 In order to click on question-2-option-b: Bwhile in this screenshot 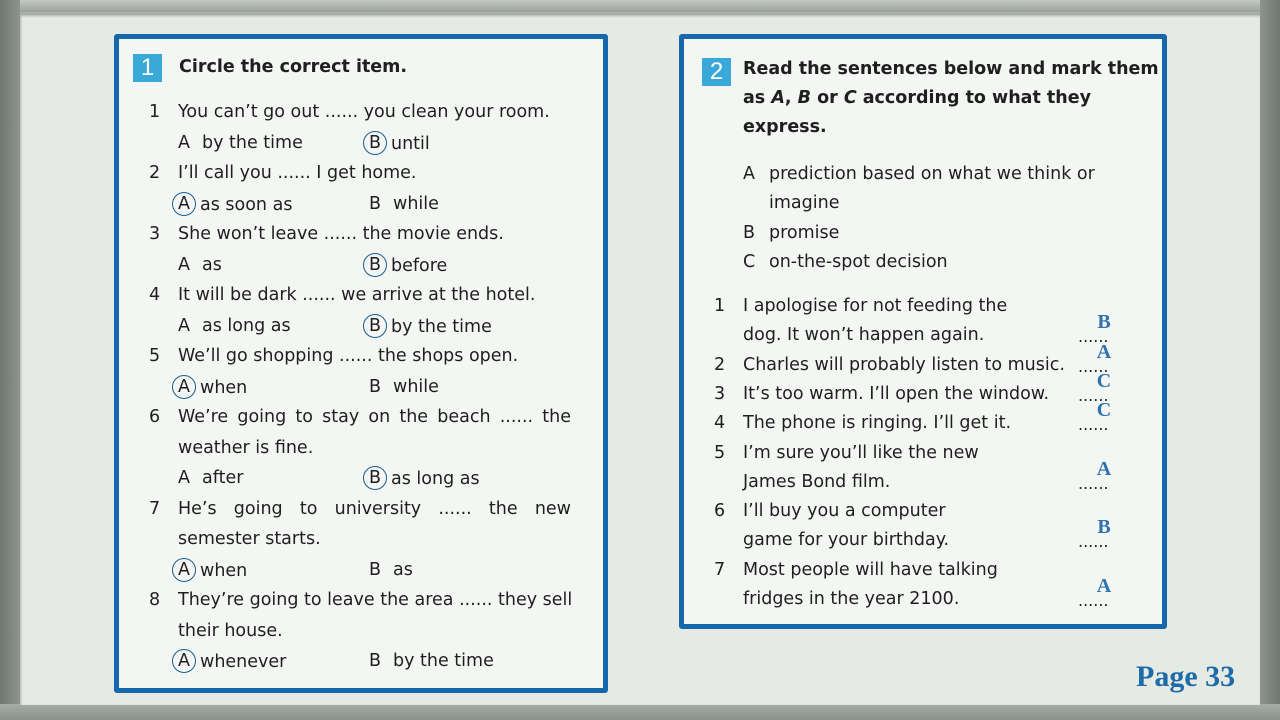, I will do `click(404, 204)`.